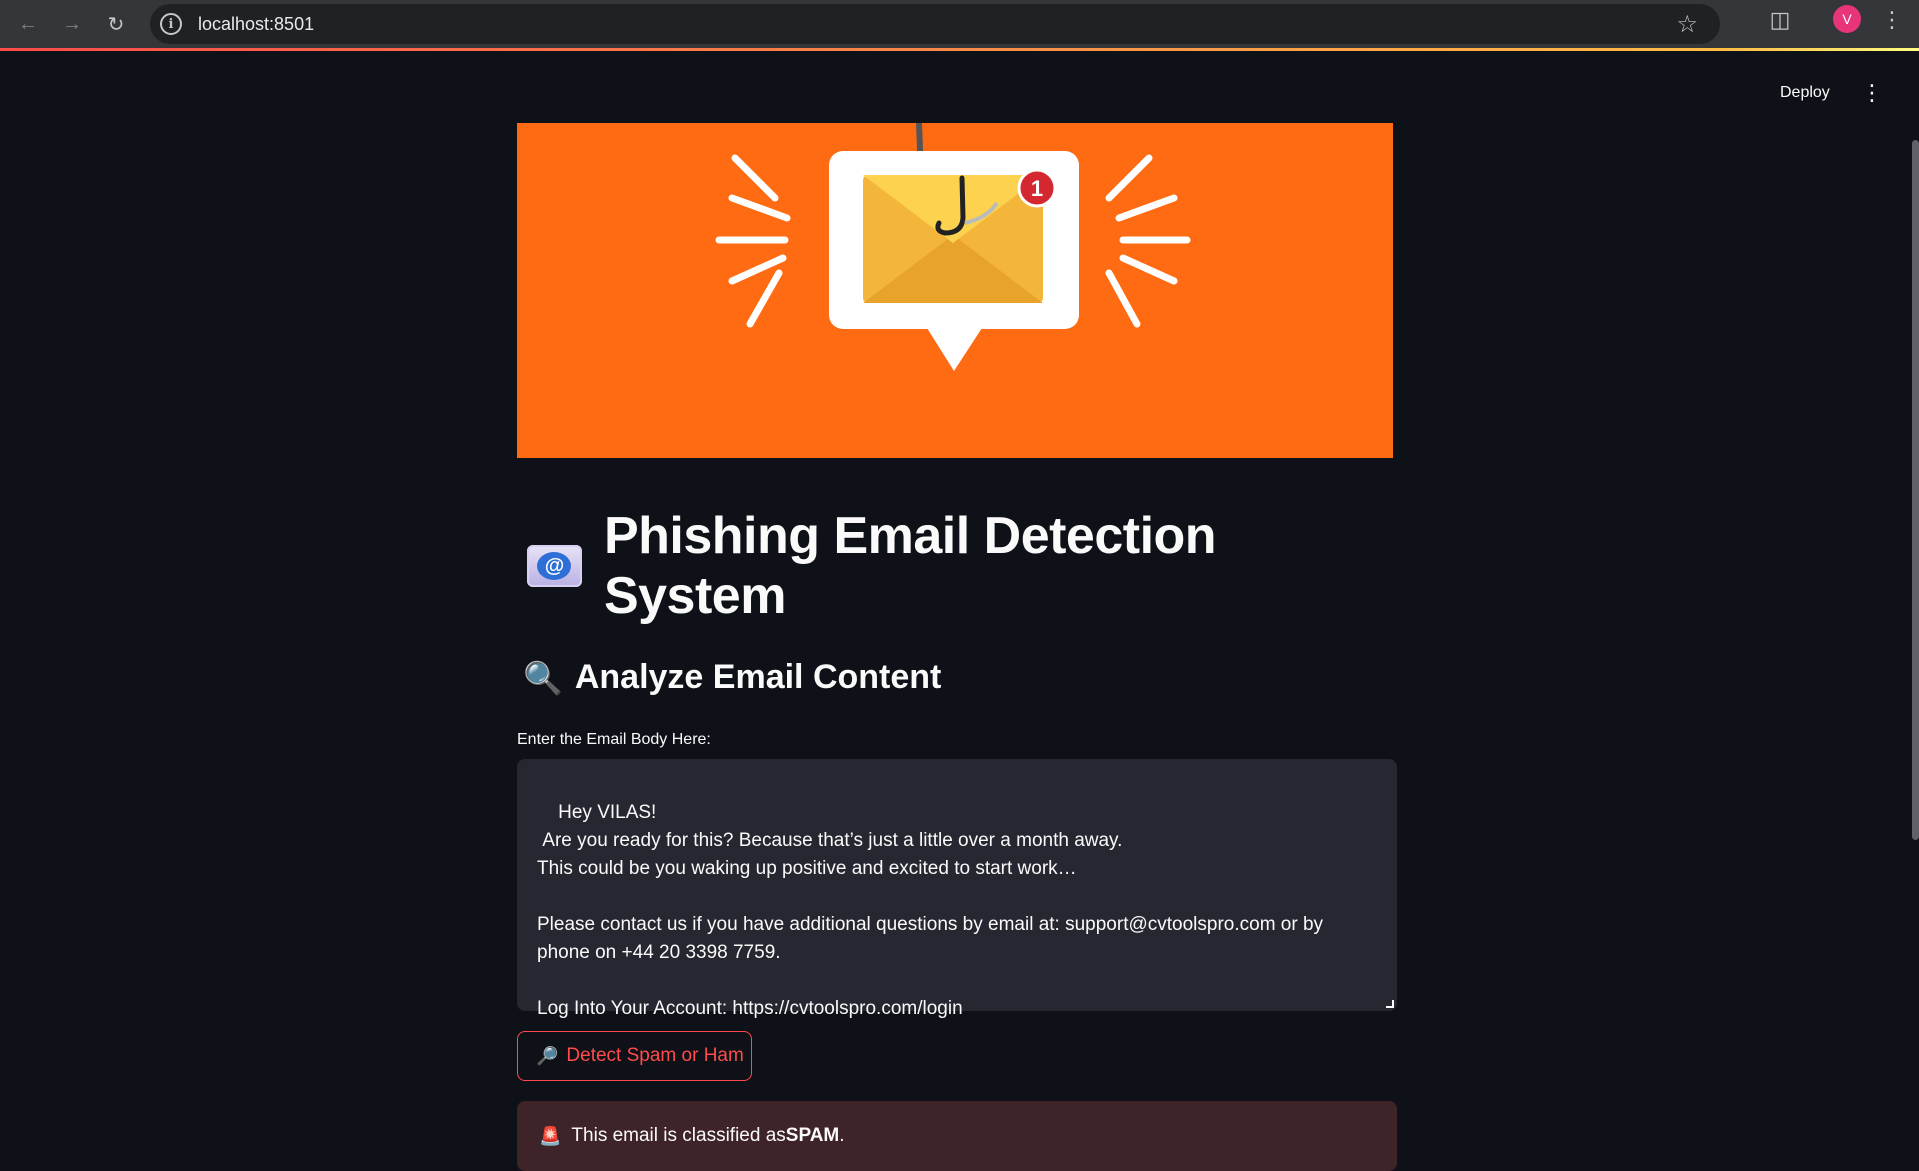  What do you see at coordinates (1037, 188) in the screenshot?
I see `notification-badge-count: 1` at bounding box center [1037, 188].